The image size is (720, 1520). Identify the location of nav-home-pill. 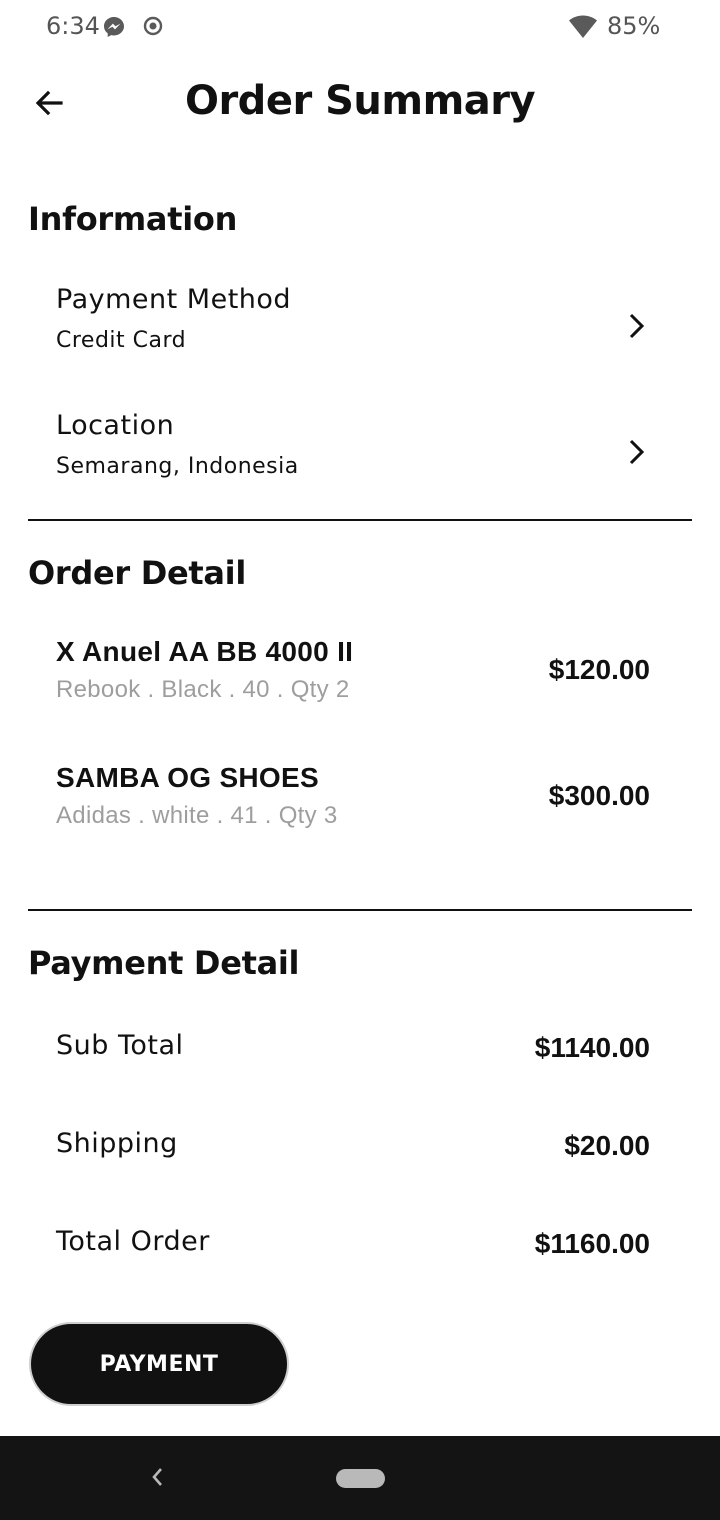
(360, 1478).